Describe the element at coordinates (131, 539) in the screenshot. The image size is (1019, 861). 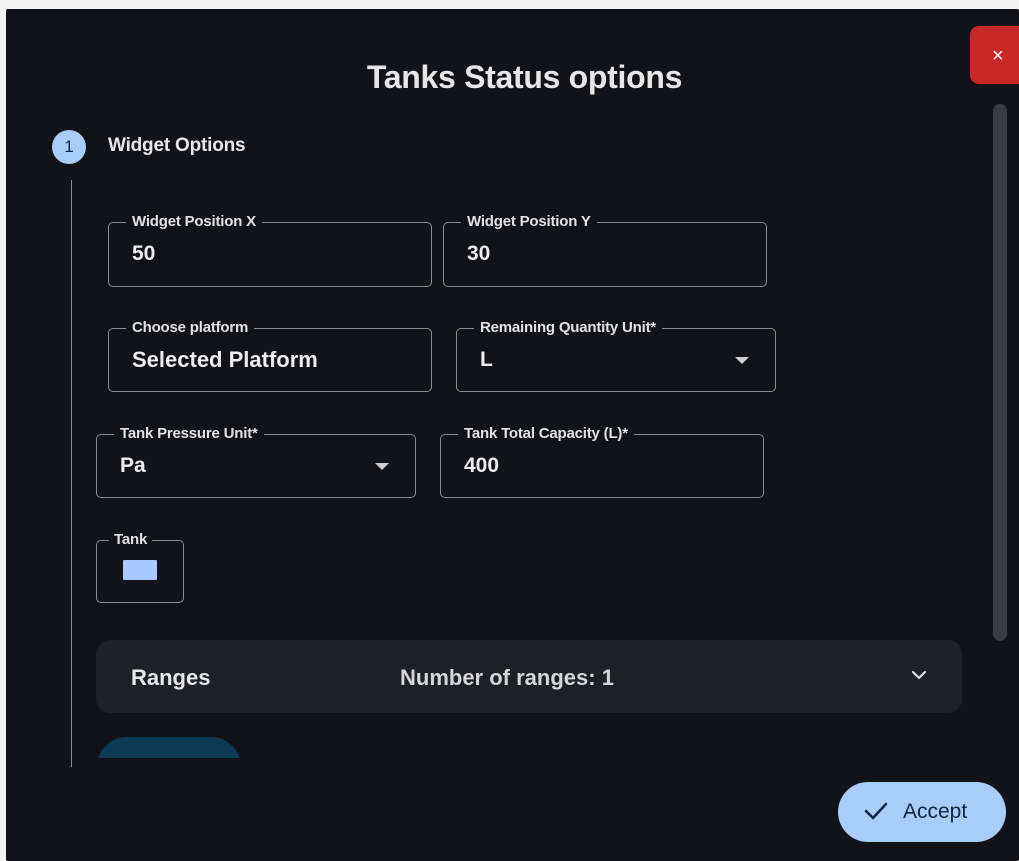
I see `tank-color-label: Tank` at that location.